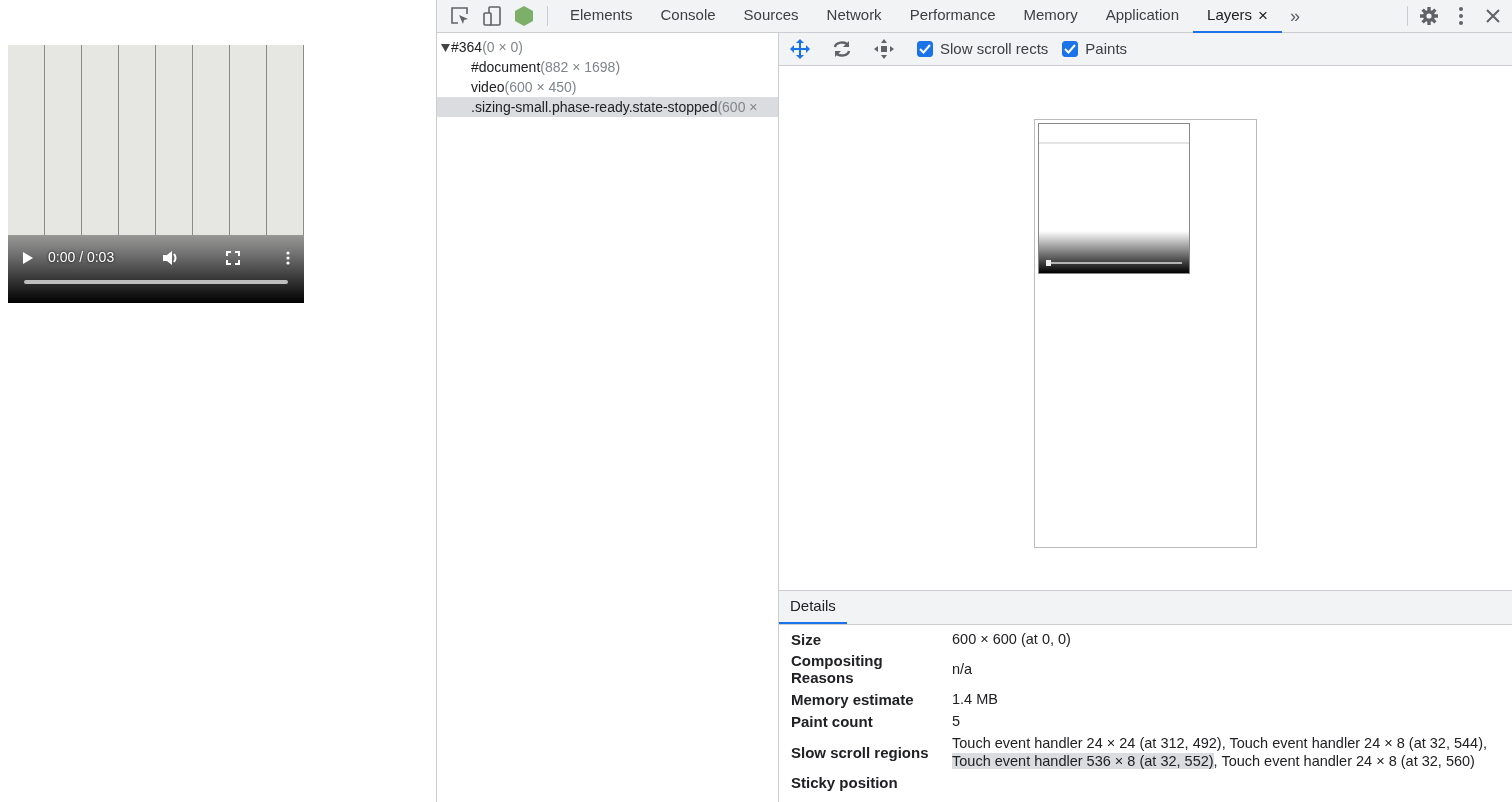 The height and width of the screenshot is (802, 1512). What do you see at coordinates (1142, 16) in the screenshot?
I see `devtools-tab: Application` at bounding box center [1142, 16].